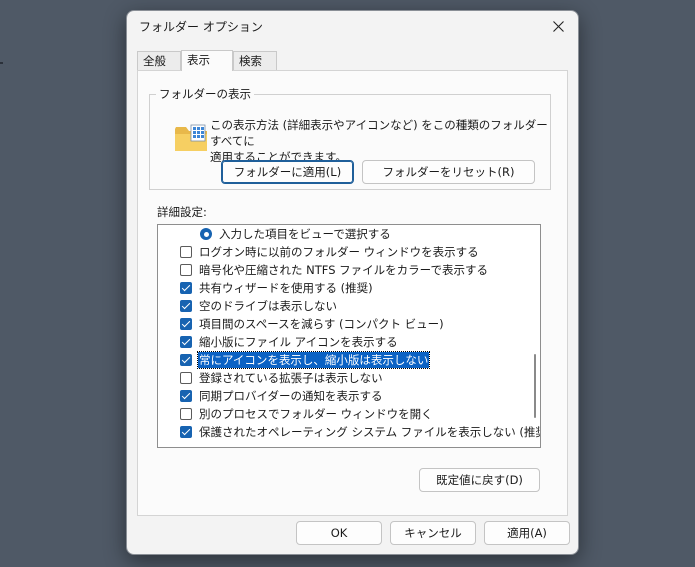 The width and height of the screenshot is (695, 567). I want to click on window-title: フォルダー オプション, so click(201, 27).